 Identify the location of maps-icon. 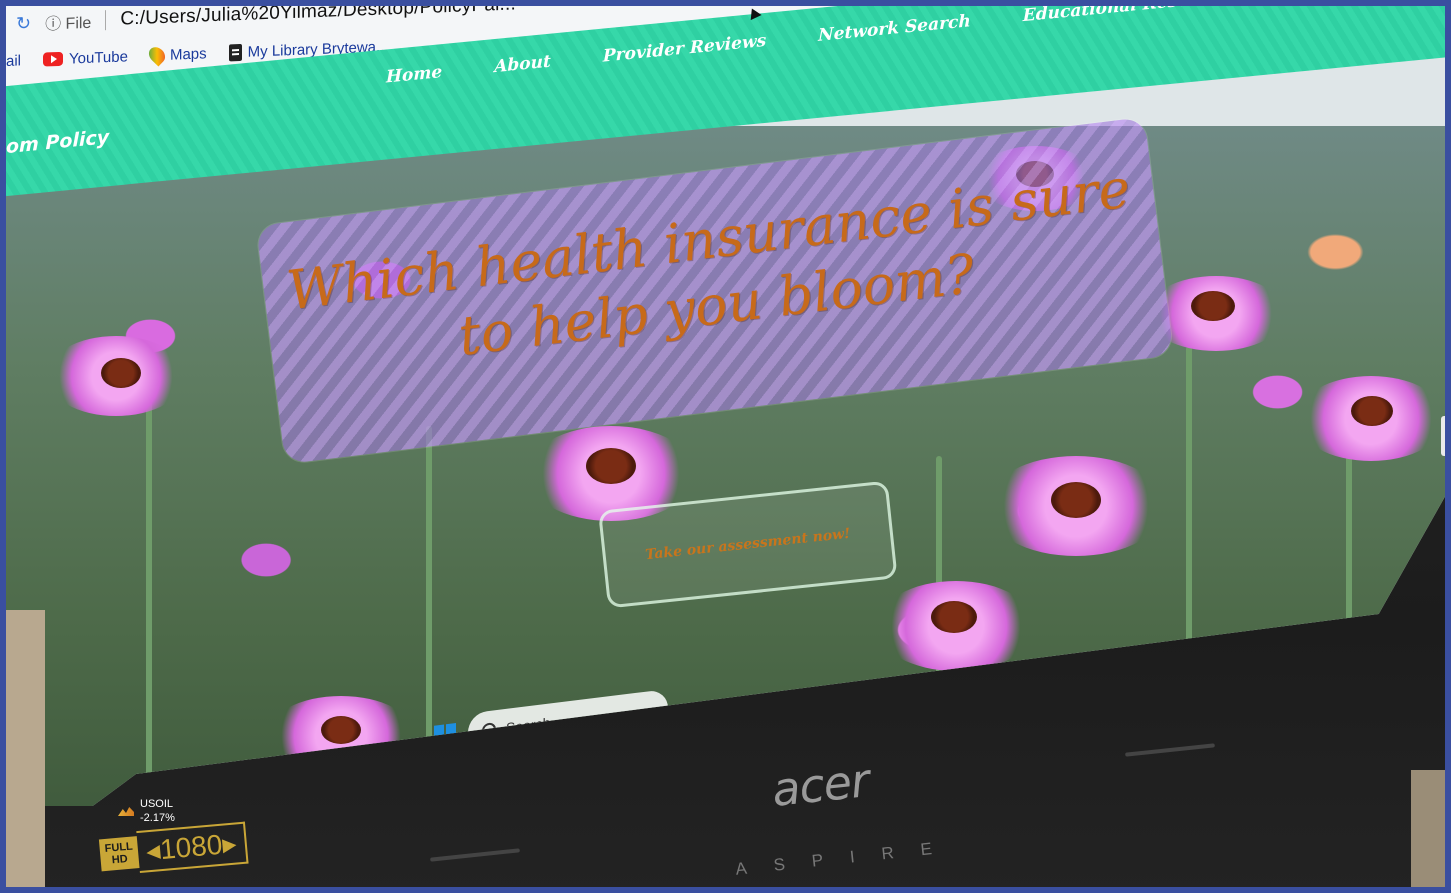
(157, 55).